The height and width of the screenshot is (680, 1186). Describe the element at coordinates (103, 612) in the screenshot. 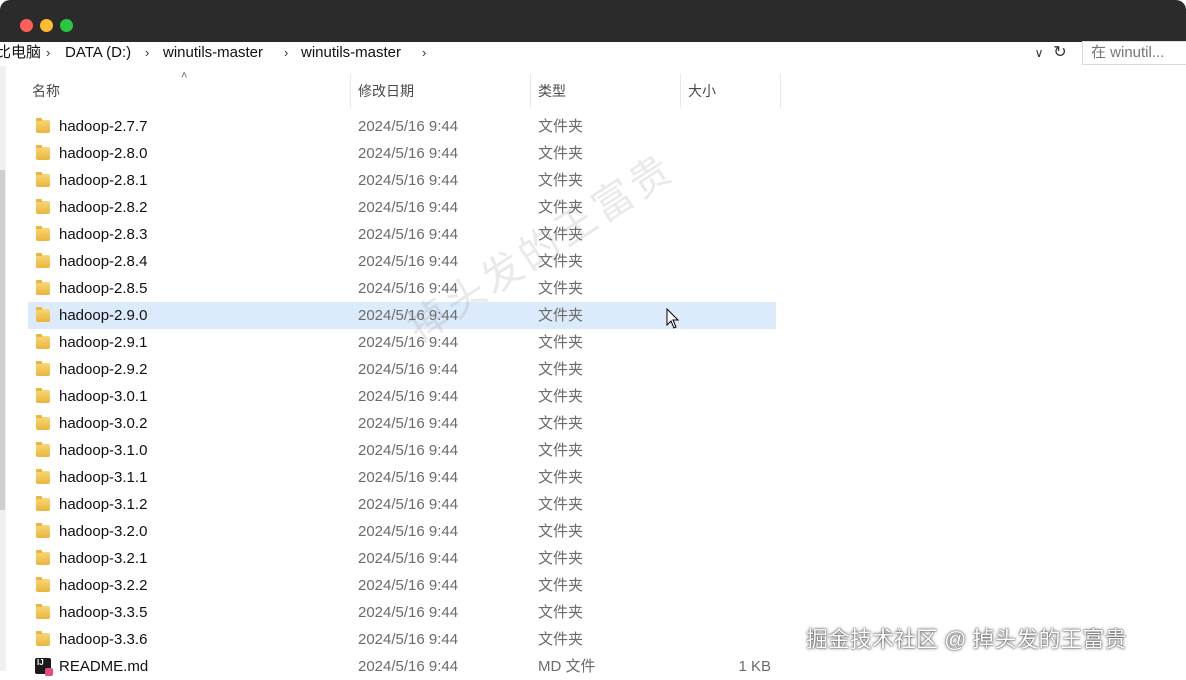

I see `file-name: hadoop-3.3.5` at that location.